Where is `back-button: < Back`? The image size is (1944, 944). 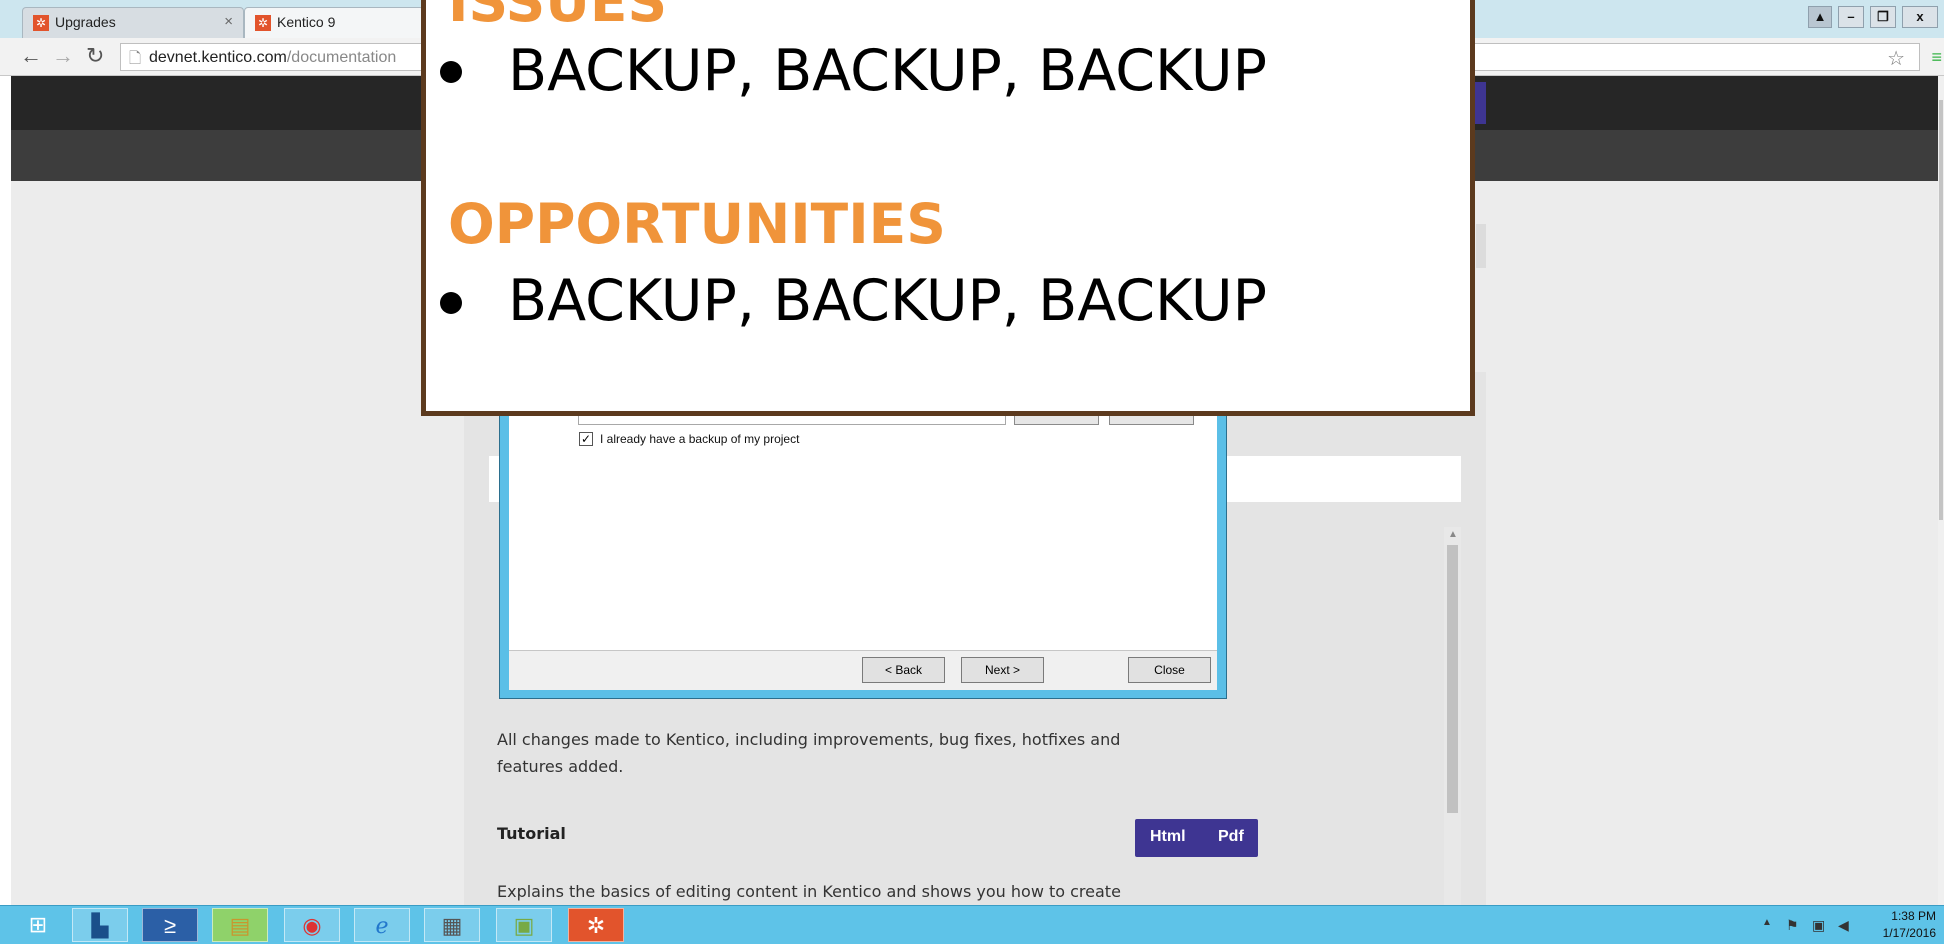
back-button: < Back is located at coordinates (903, 670).